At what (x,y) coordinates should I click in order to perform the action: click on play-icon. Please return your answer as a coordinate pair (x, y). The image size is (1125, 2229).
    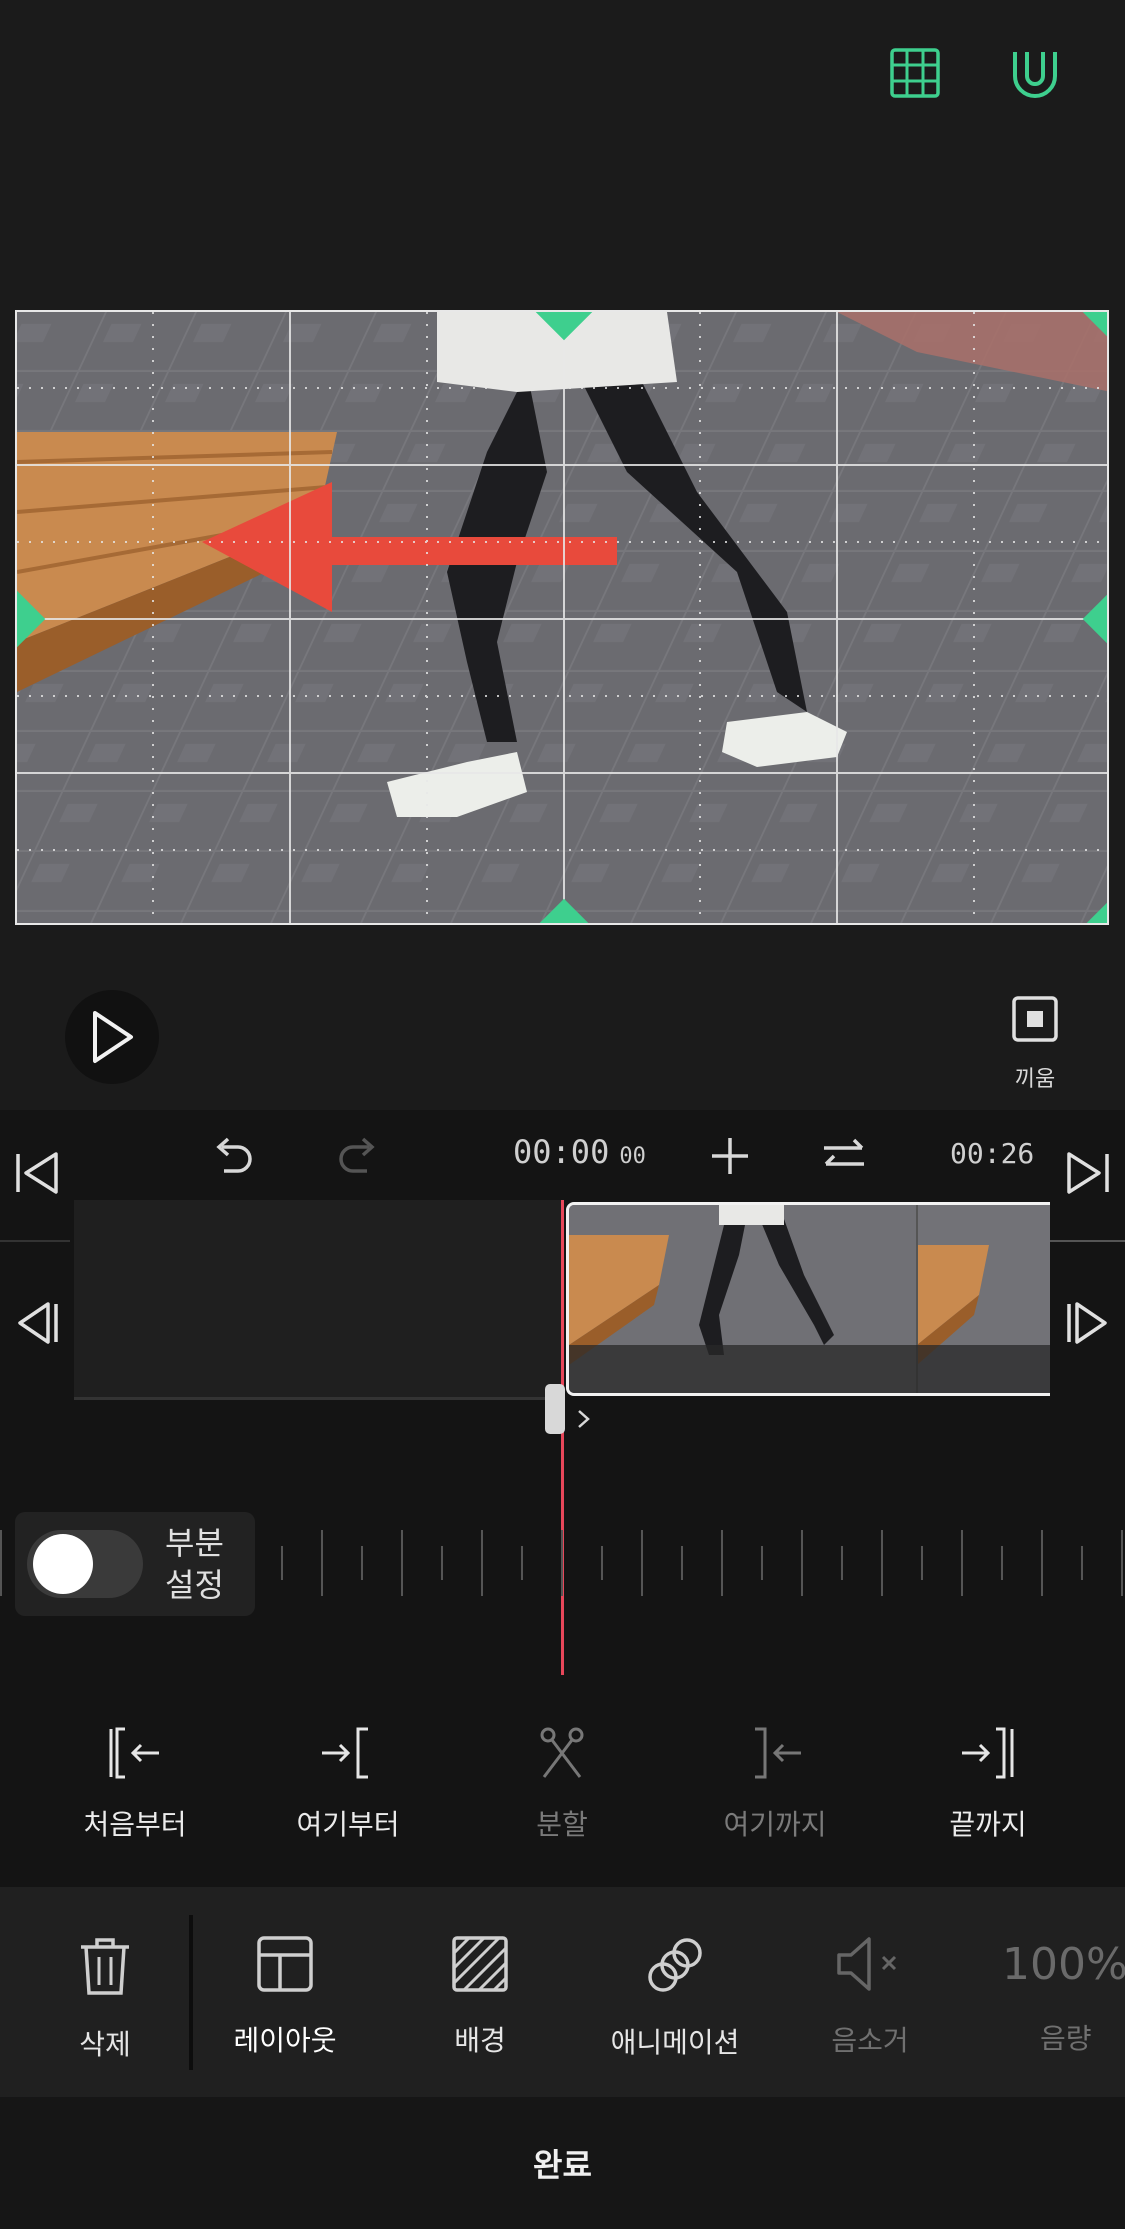
    Looking at the image, I should click on (113, 1037).